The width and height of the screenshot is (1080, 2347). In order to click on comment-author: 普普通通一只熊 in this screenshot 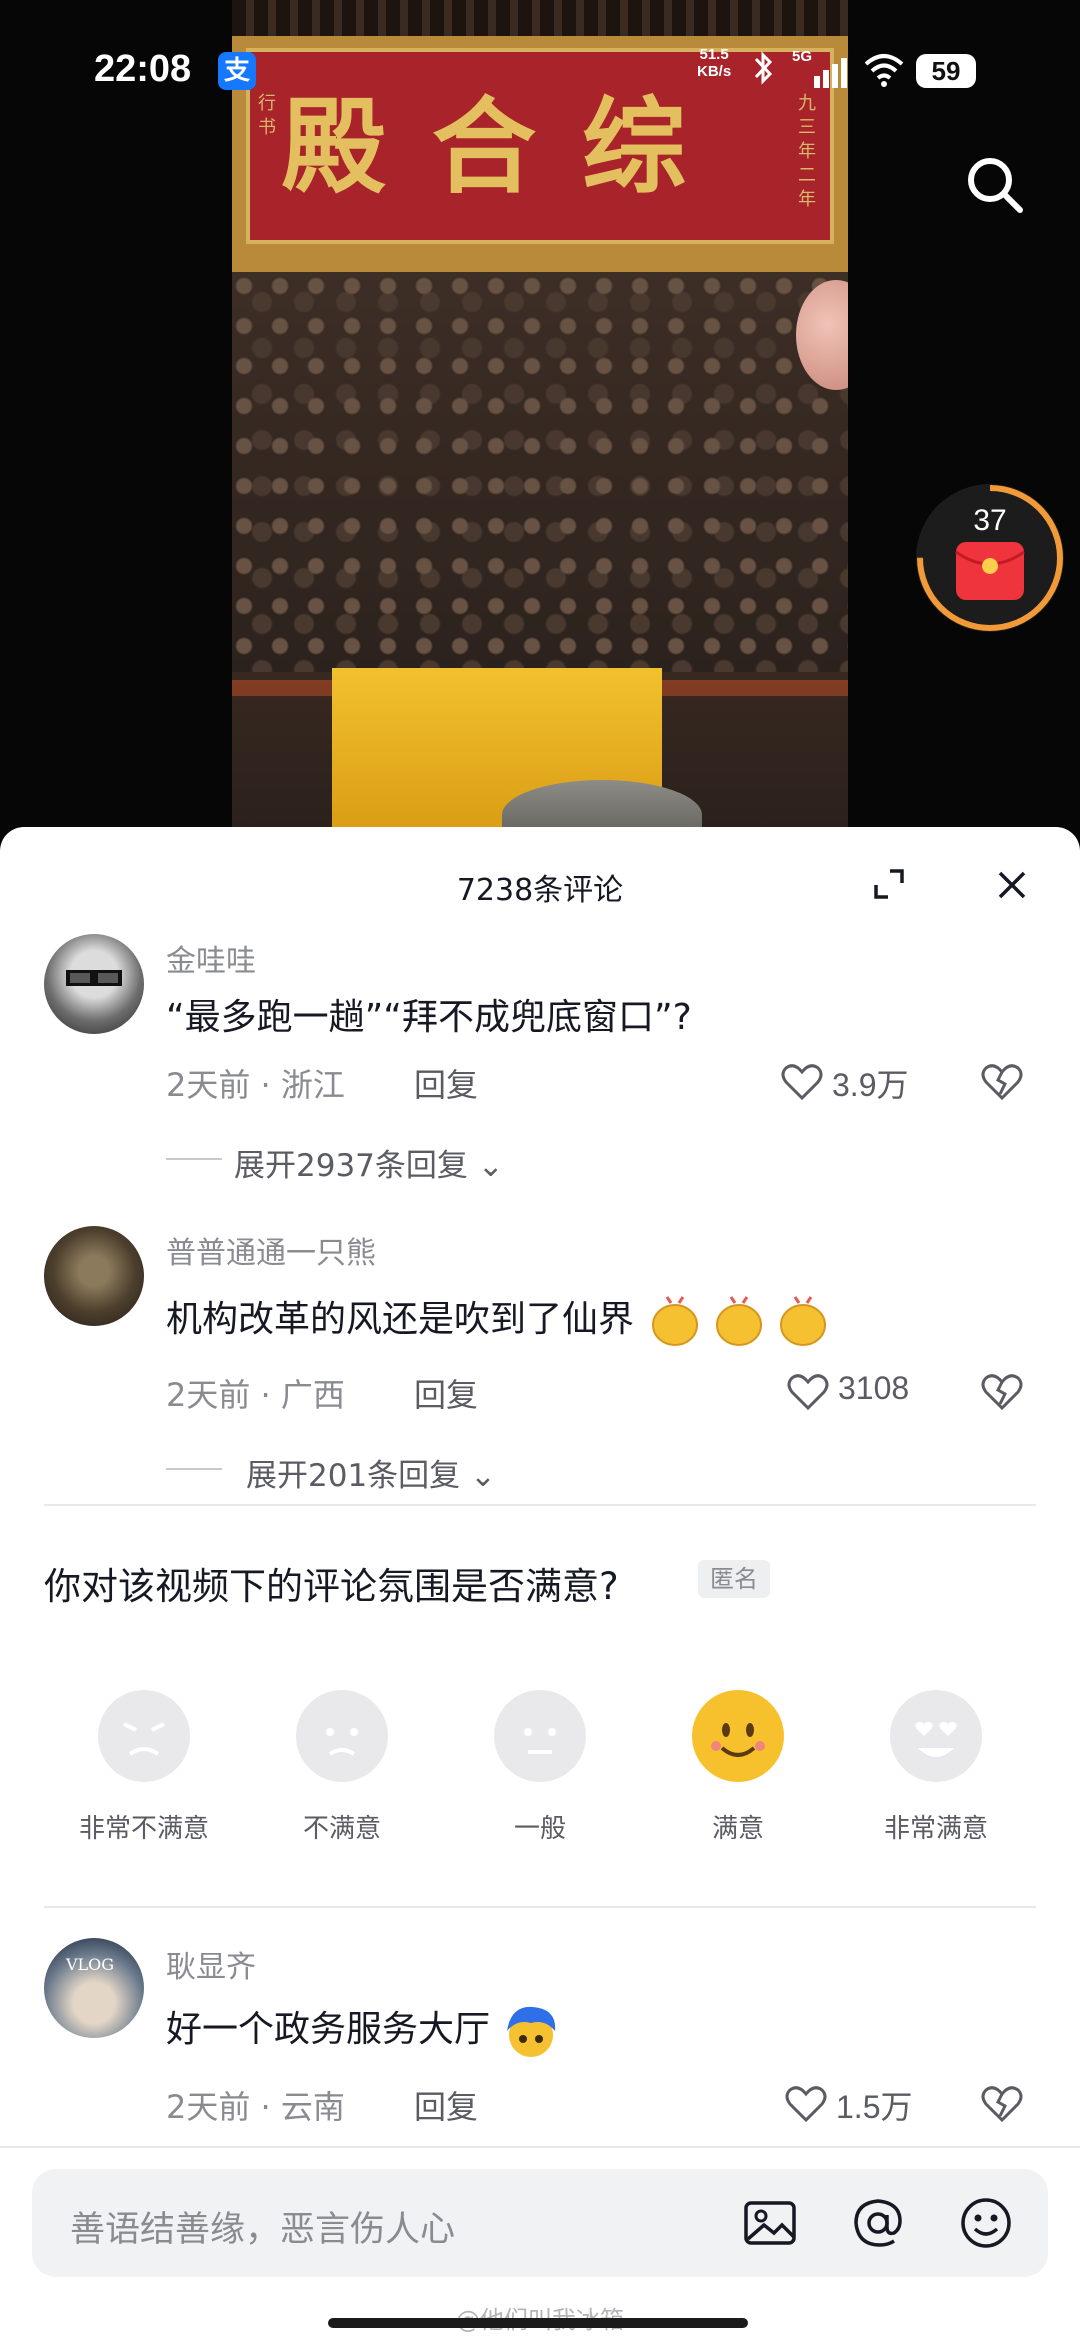, I will do `click(271, 1250)`.